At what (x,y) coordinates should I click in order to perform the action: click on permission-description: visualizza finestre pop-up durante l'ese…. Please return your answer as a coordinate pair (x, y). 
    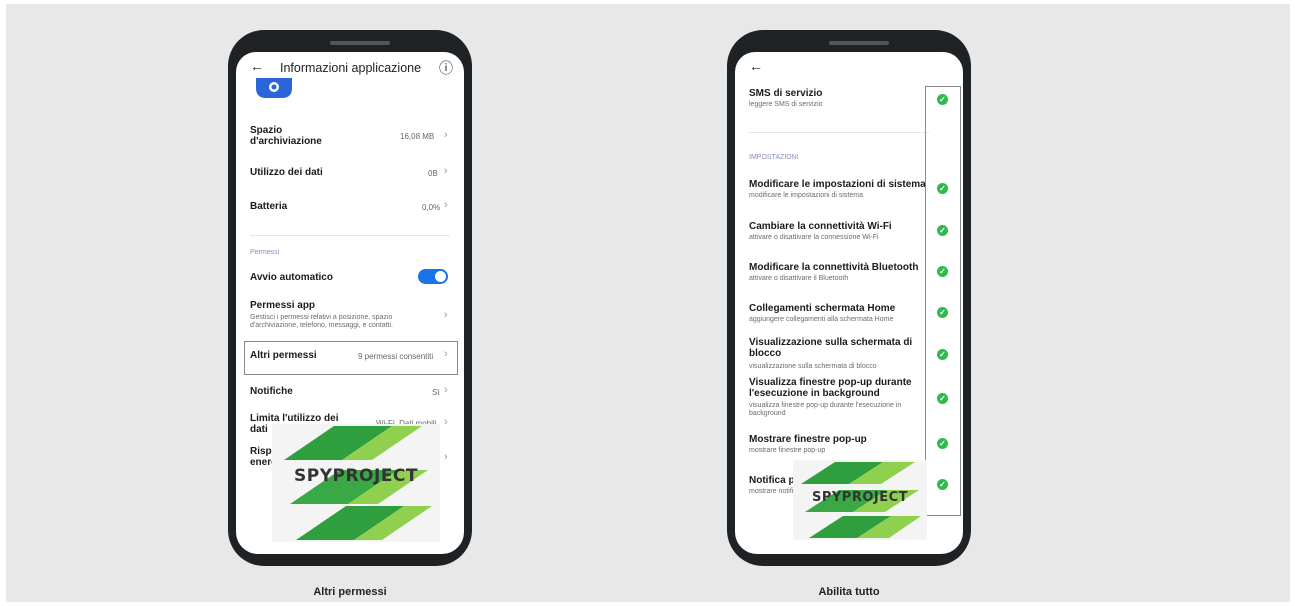
    Looking at the image, I should click on (825, 409).